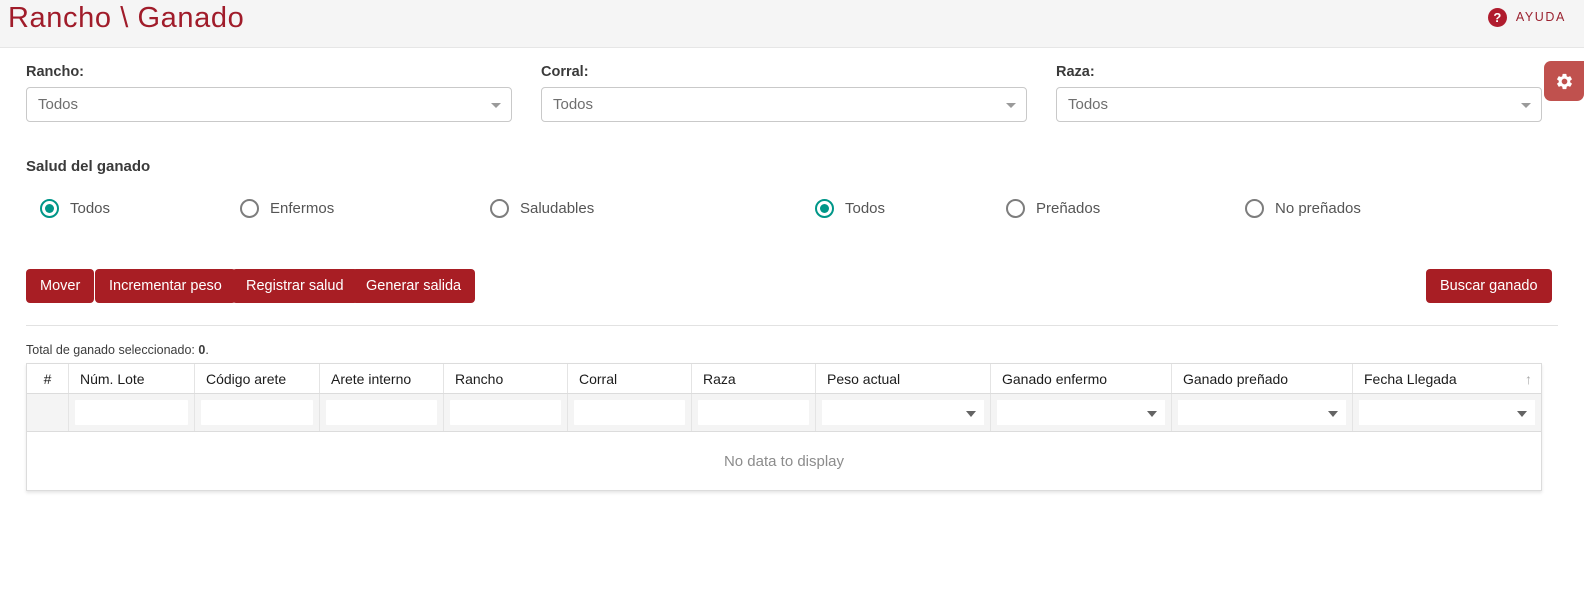 This screenshot has width=1584, height=613. Describe the element at coordinates (60, 286) in the screenshot. I see `mover-button: Mover` at that location.